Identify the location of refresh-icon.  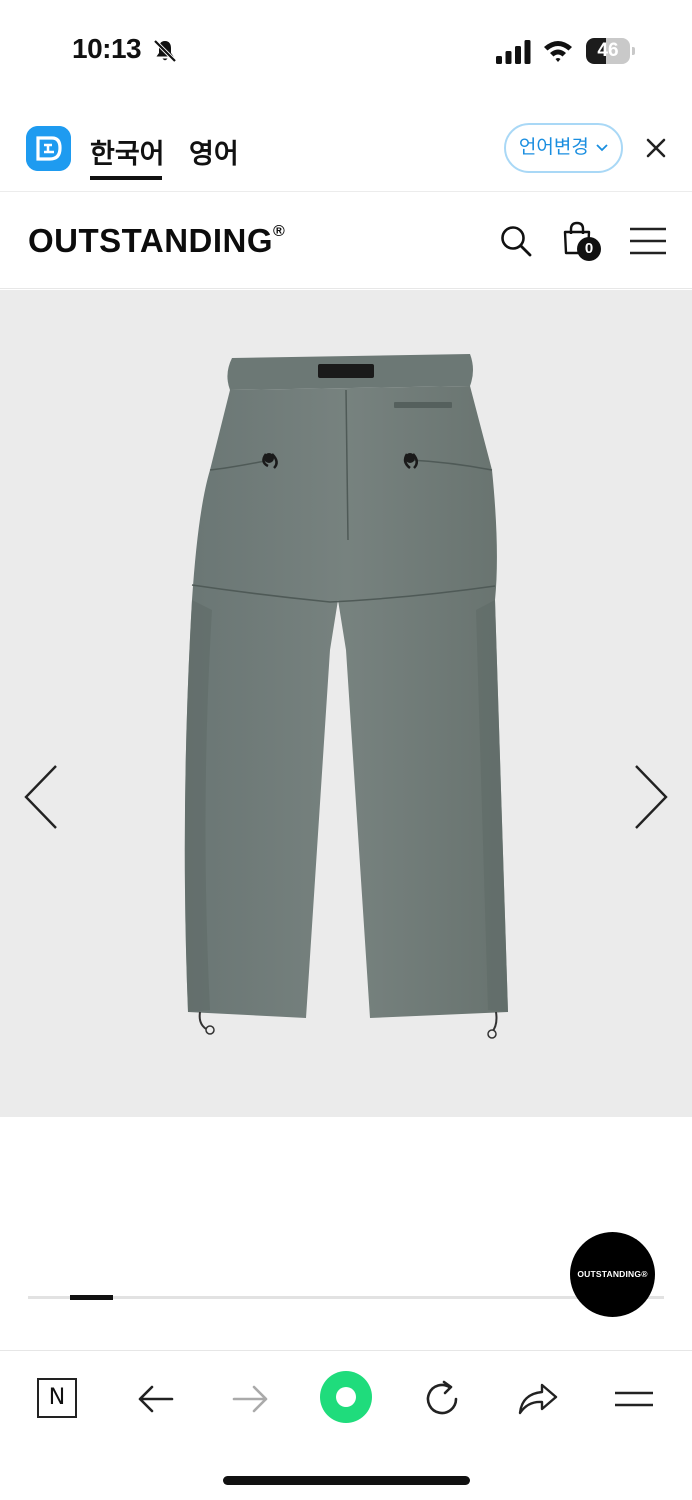
(442, 1399).